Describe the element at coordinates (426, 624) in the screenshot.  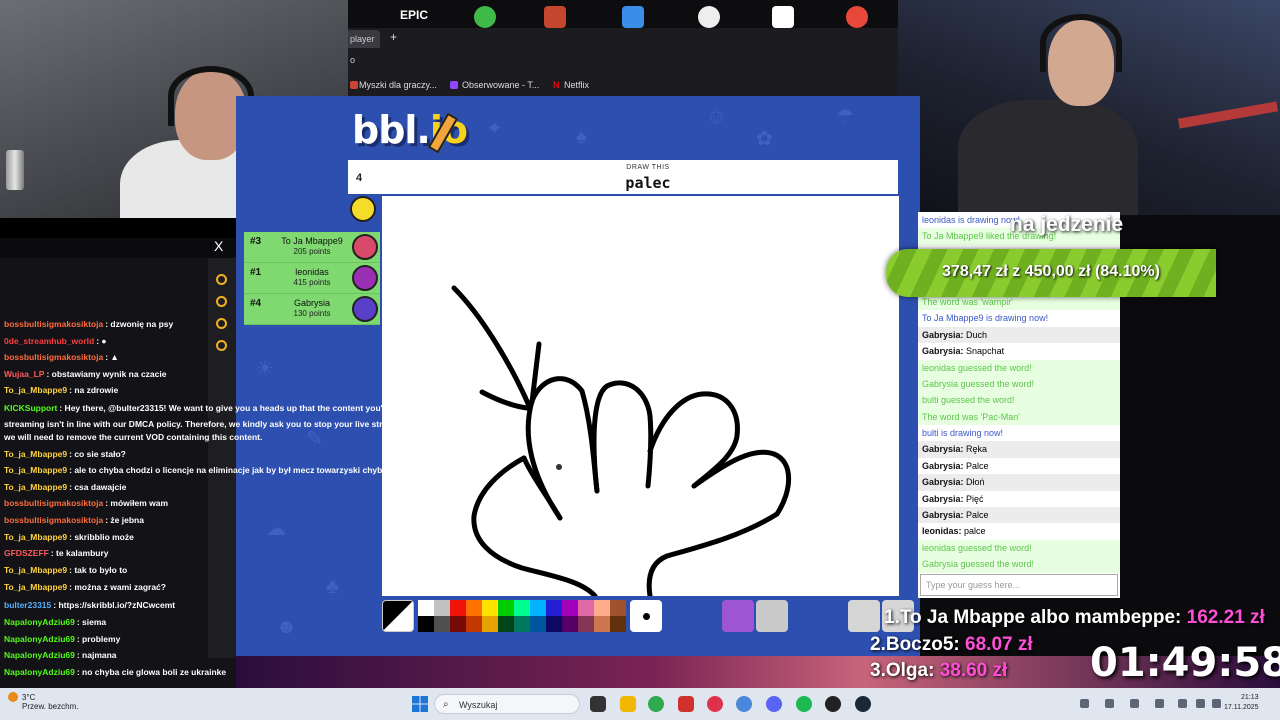
I see `color-black` at that location.